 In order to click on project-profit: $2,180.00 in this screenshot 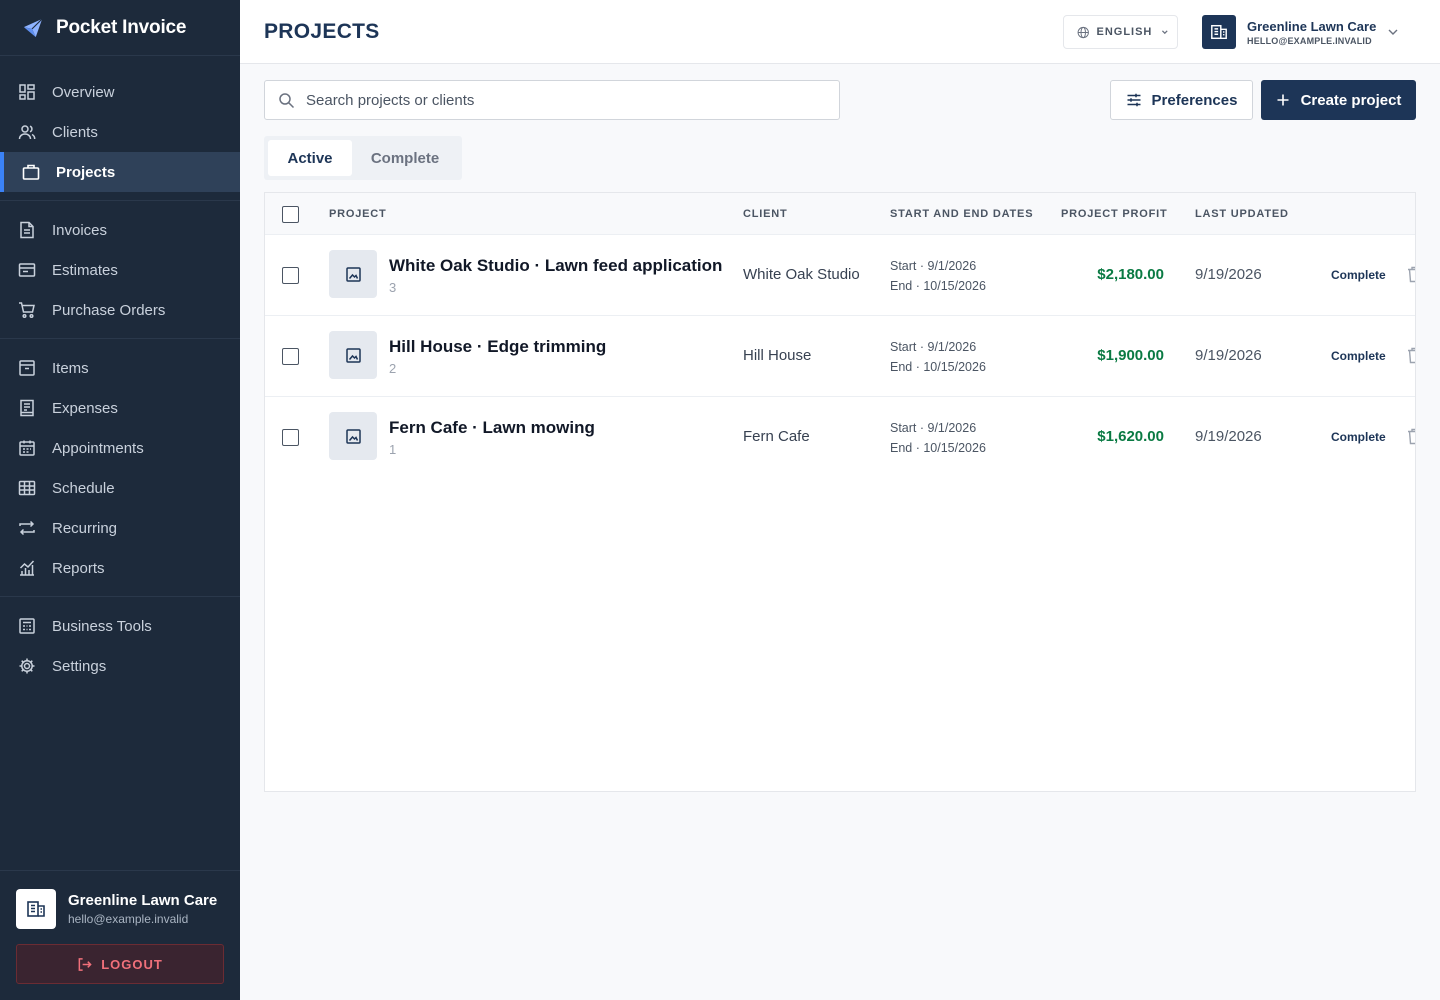, I will do `click(1130, 274)`.